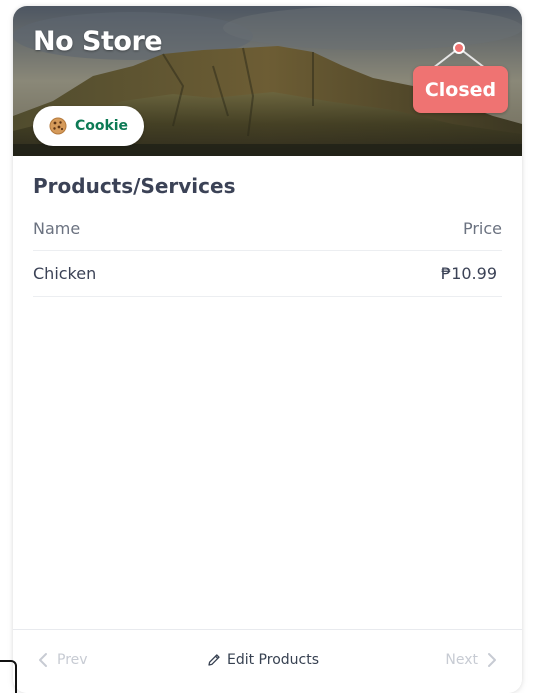 The image size is (547, 693). What do you see at coordinates (267, 274) in the screenshot?
I see `table-row: Chicken ₱10.99` at bounding box center [267, 274].